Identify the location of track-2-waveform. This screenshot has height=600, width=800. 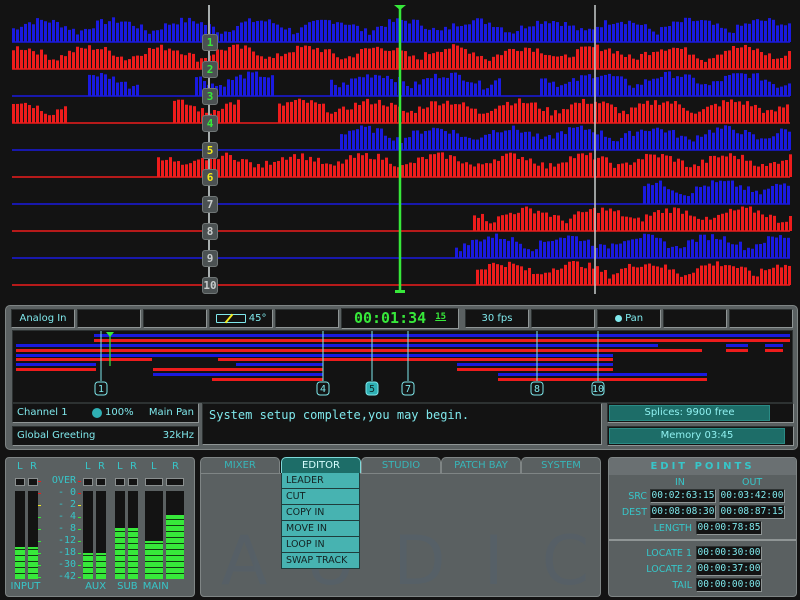
(401, 56).